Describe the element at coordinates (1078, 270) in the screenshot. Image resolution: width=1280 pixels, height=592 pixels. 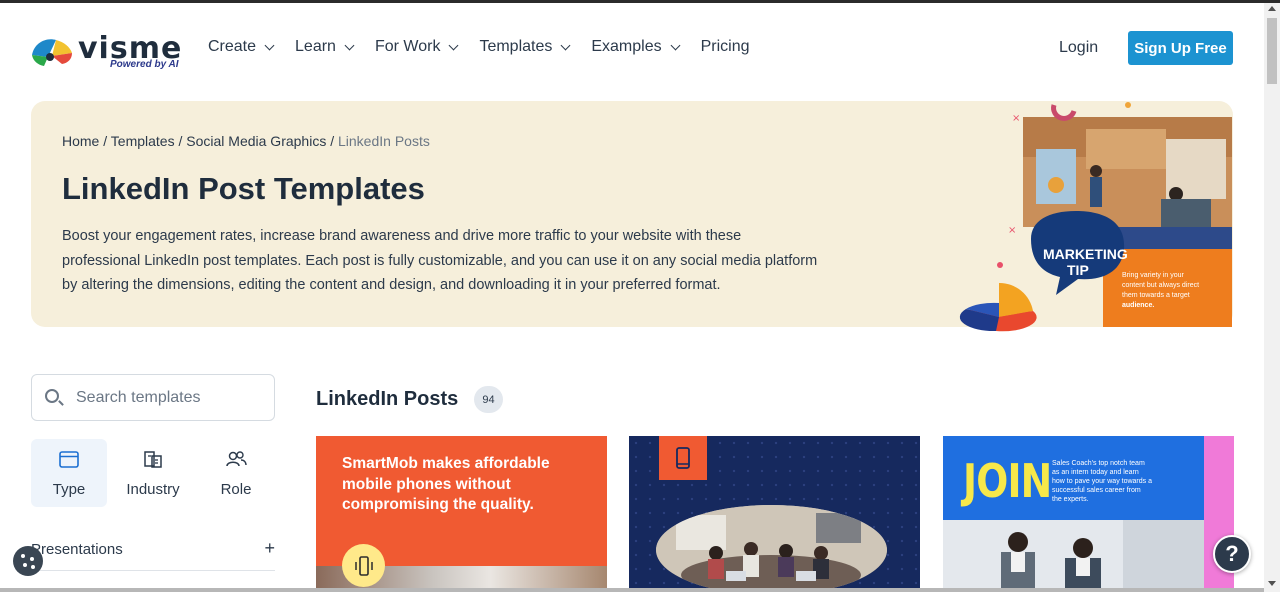
I see `bubble-line-2: TIP` at that location.